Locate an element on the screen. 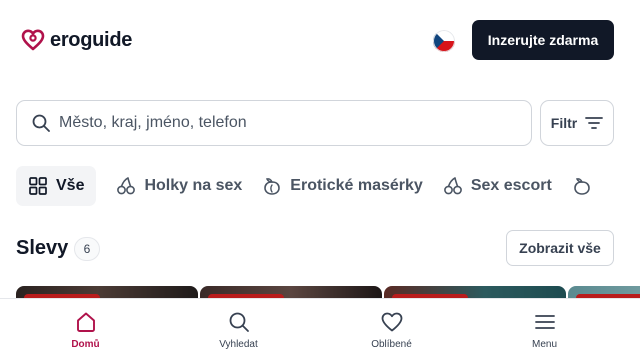  search-input is located at coordinates (279, 123).